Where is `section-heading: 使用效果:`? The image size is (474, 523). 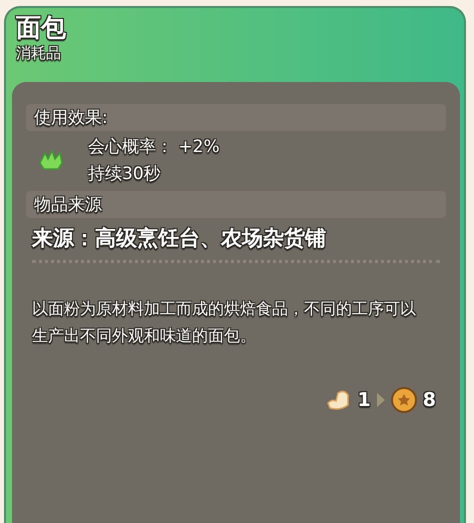 section-heading: 使用效果: is located at coordinates (236, 117).